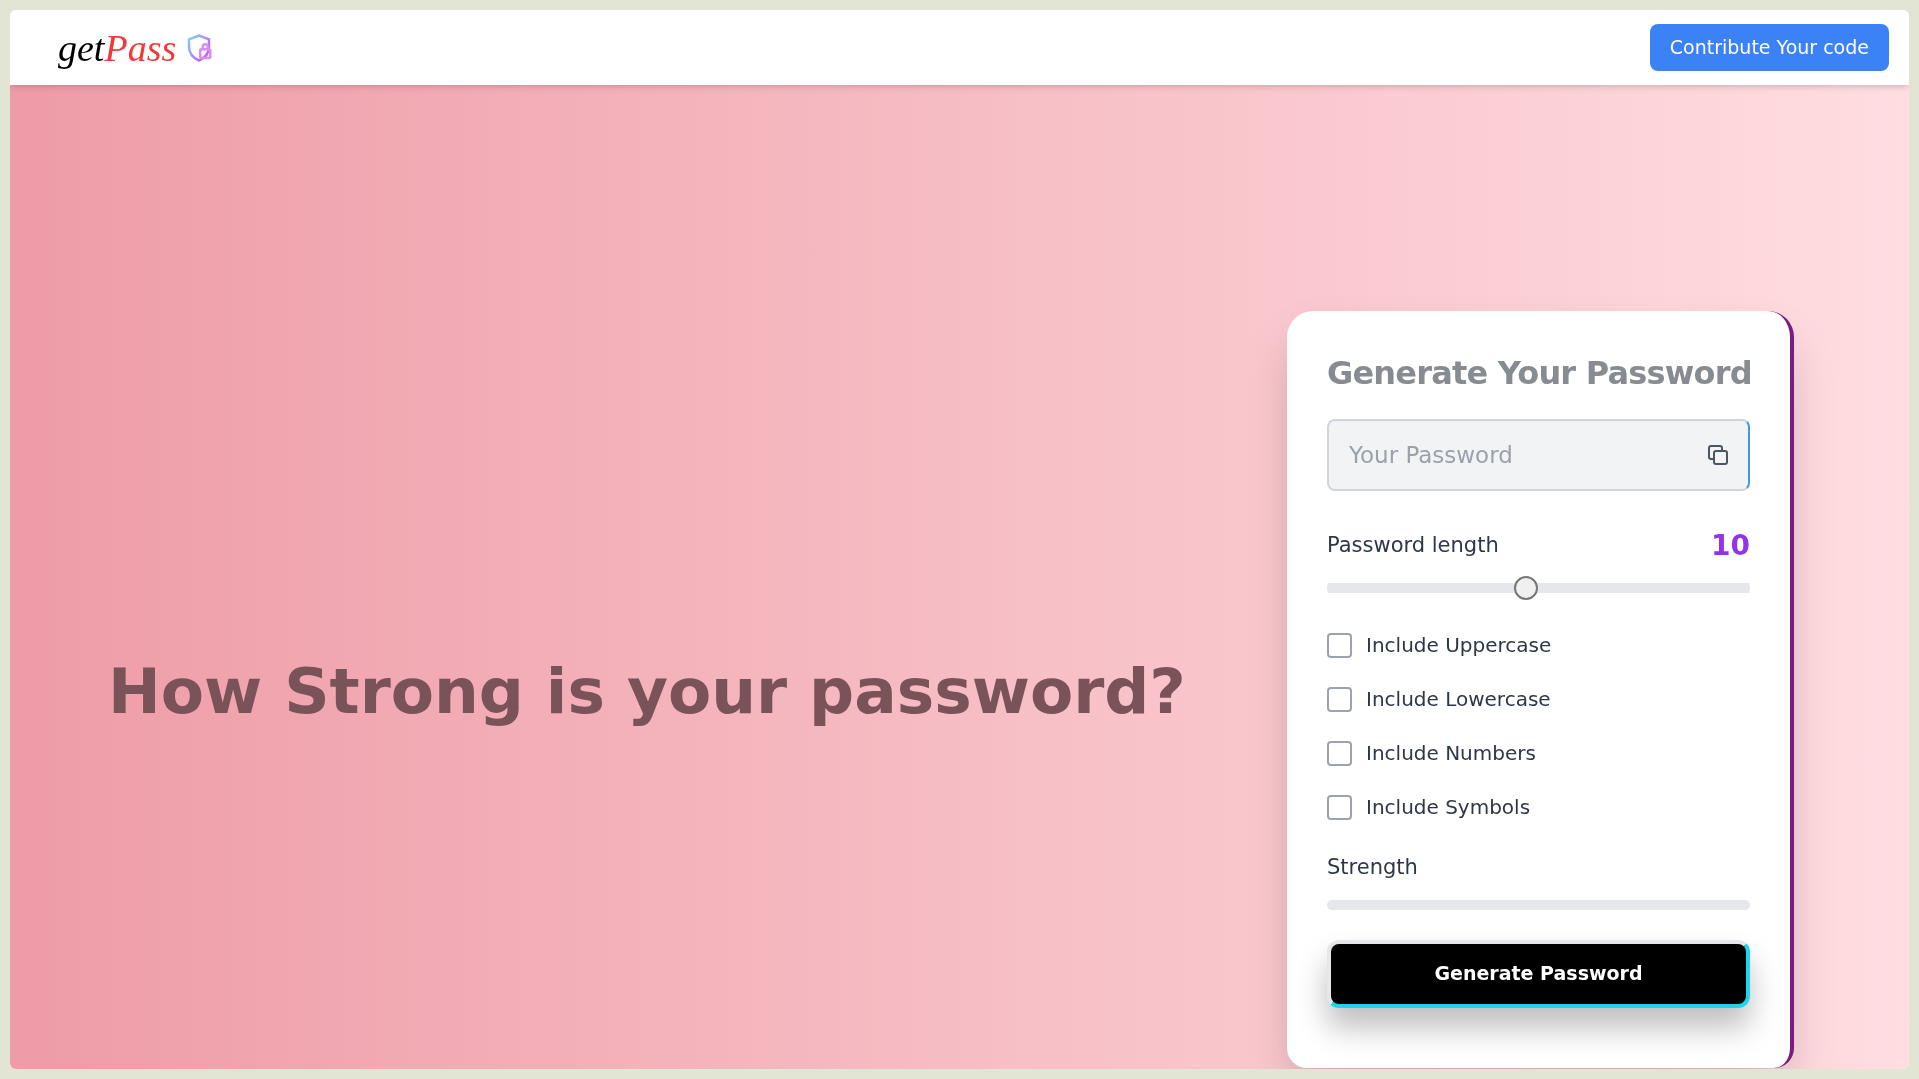 This screenshot has width=1919, height=1079. Describe the element at coordinates (1730, 546) in the screenshot. I see `length-value: 10` at that location.